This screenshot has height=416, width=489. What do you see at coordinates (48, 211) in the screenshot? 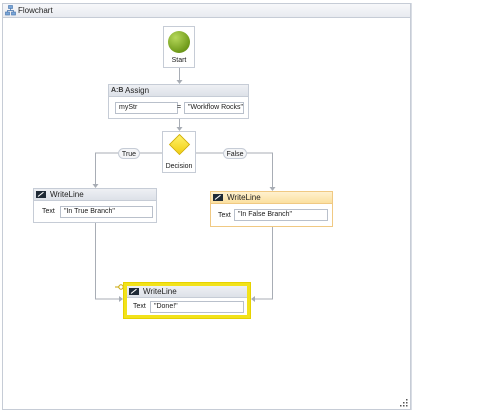
I see `writeline-true-text-label: Text` at bounding box center [48, 211].